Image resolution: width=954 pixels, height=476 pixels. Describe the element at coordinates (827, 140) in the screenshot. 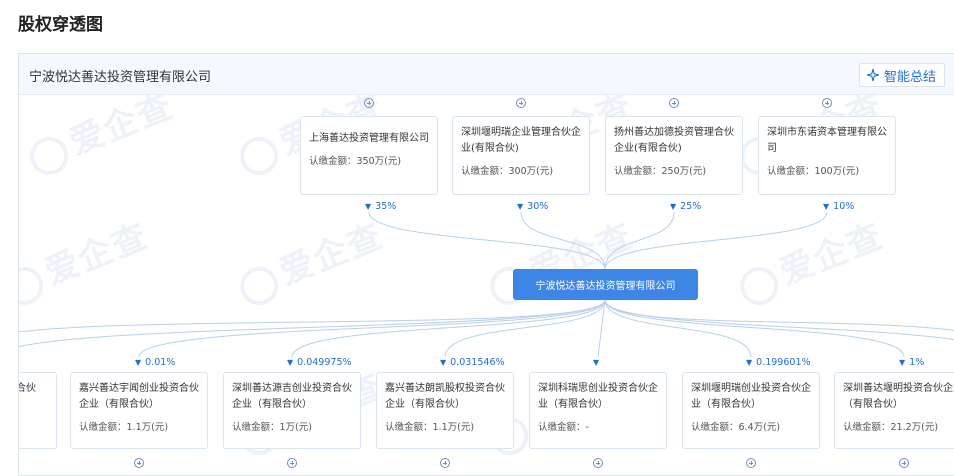

I see `node-name: 深圳市东诺资本管理有限公司` at that location.